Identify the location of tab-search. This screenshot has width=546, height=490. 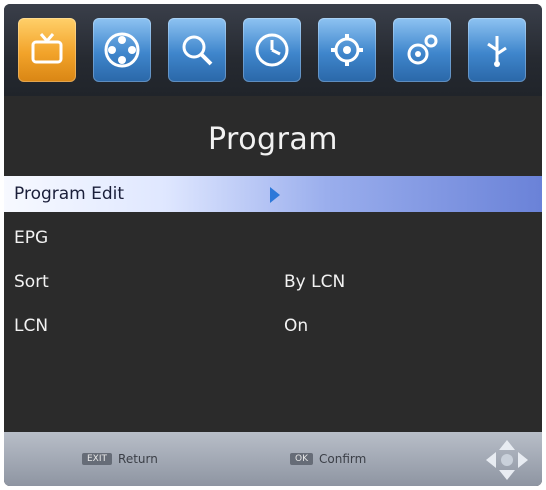
(197, 50).